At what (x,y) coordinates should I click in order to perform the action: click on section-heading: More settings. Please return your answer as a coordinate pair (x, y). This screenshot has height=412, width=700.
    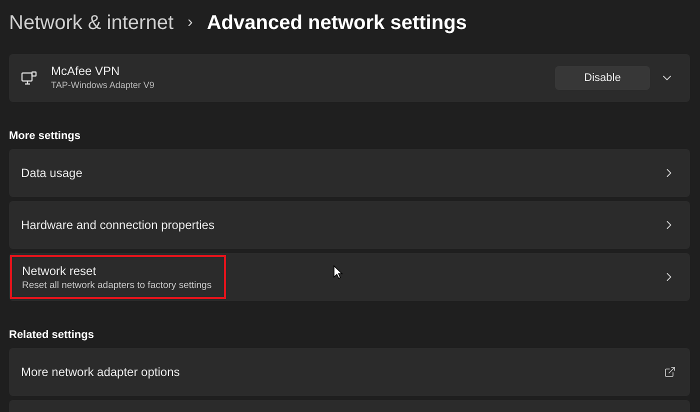
    Looking at the image, I should click on (45, 136).